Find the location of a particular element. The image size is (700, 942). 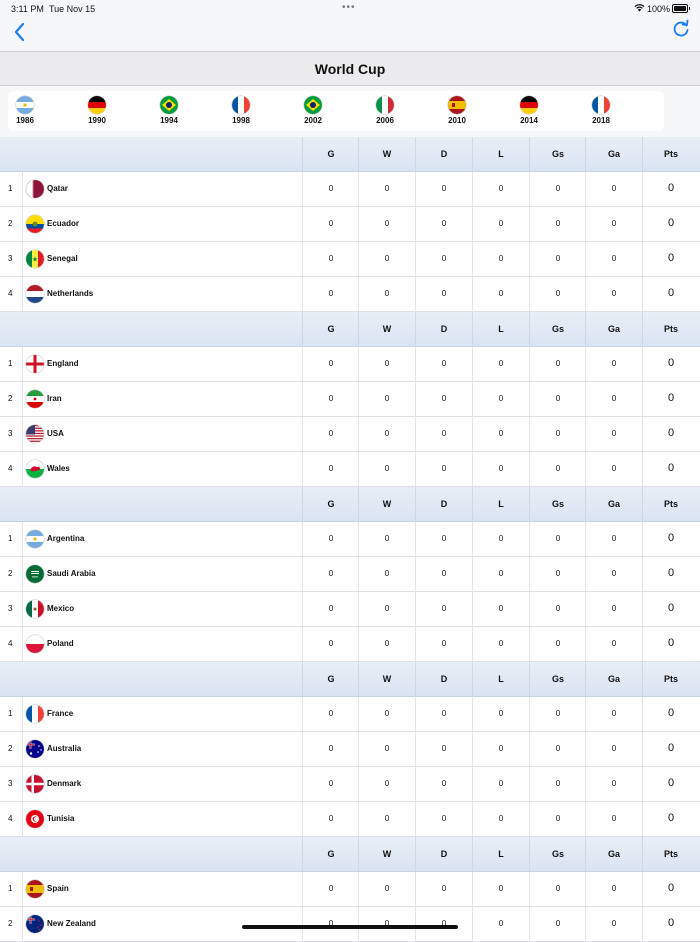

team-row: 4 Tunisia 0 0 0 0 0 0 0 is located at coordinates (350, 819).